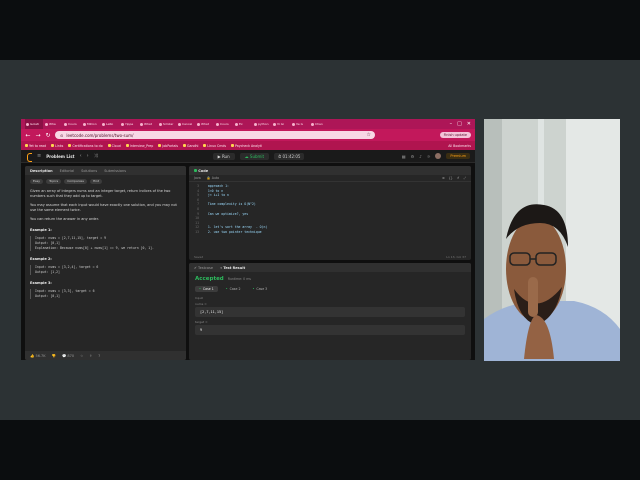 Image resolution: width=640 pixels, height=480 pixels. What do you see at coordinates (226, 213) in the screenshot?
I see `code-text: Can we optimize?, yes` at bounding box center [226, 213].